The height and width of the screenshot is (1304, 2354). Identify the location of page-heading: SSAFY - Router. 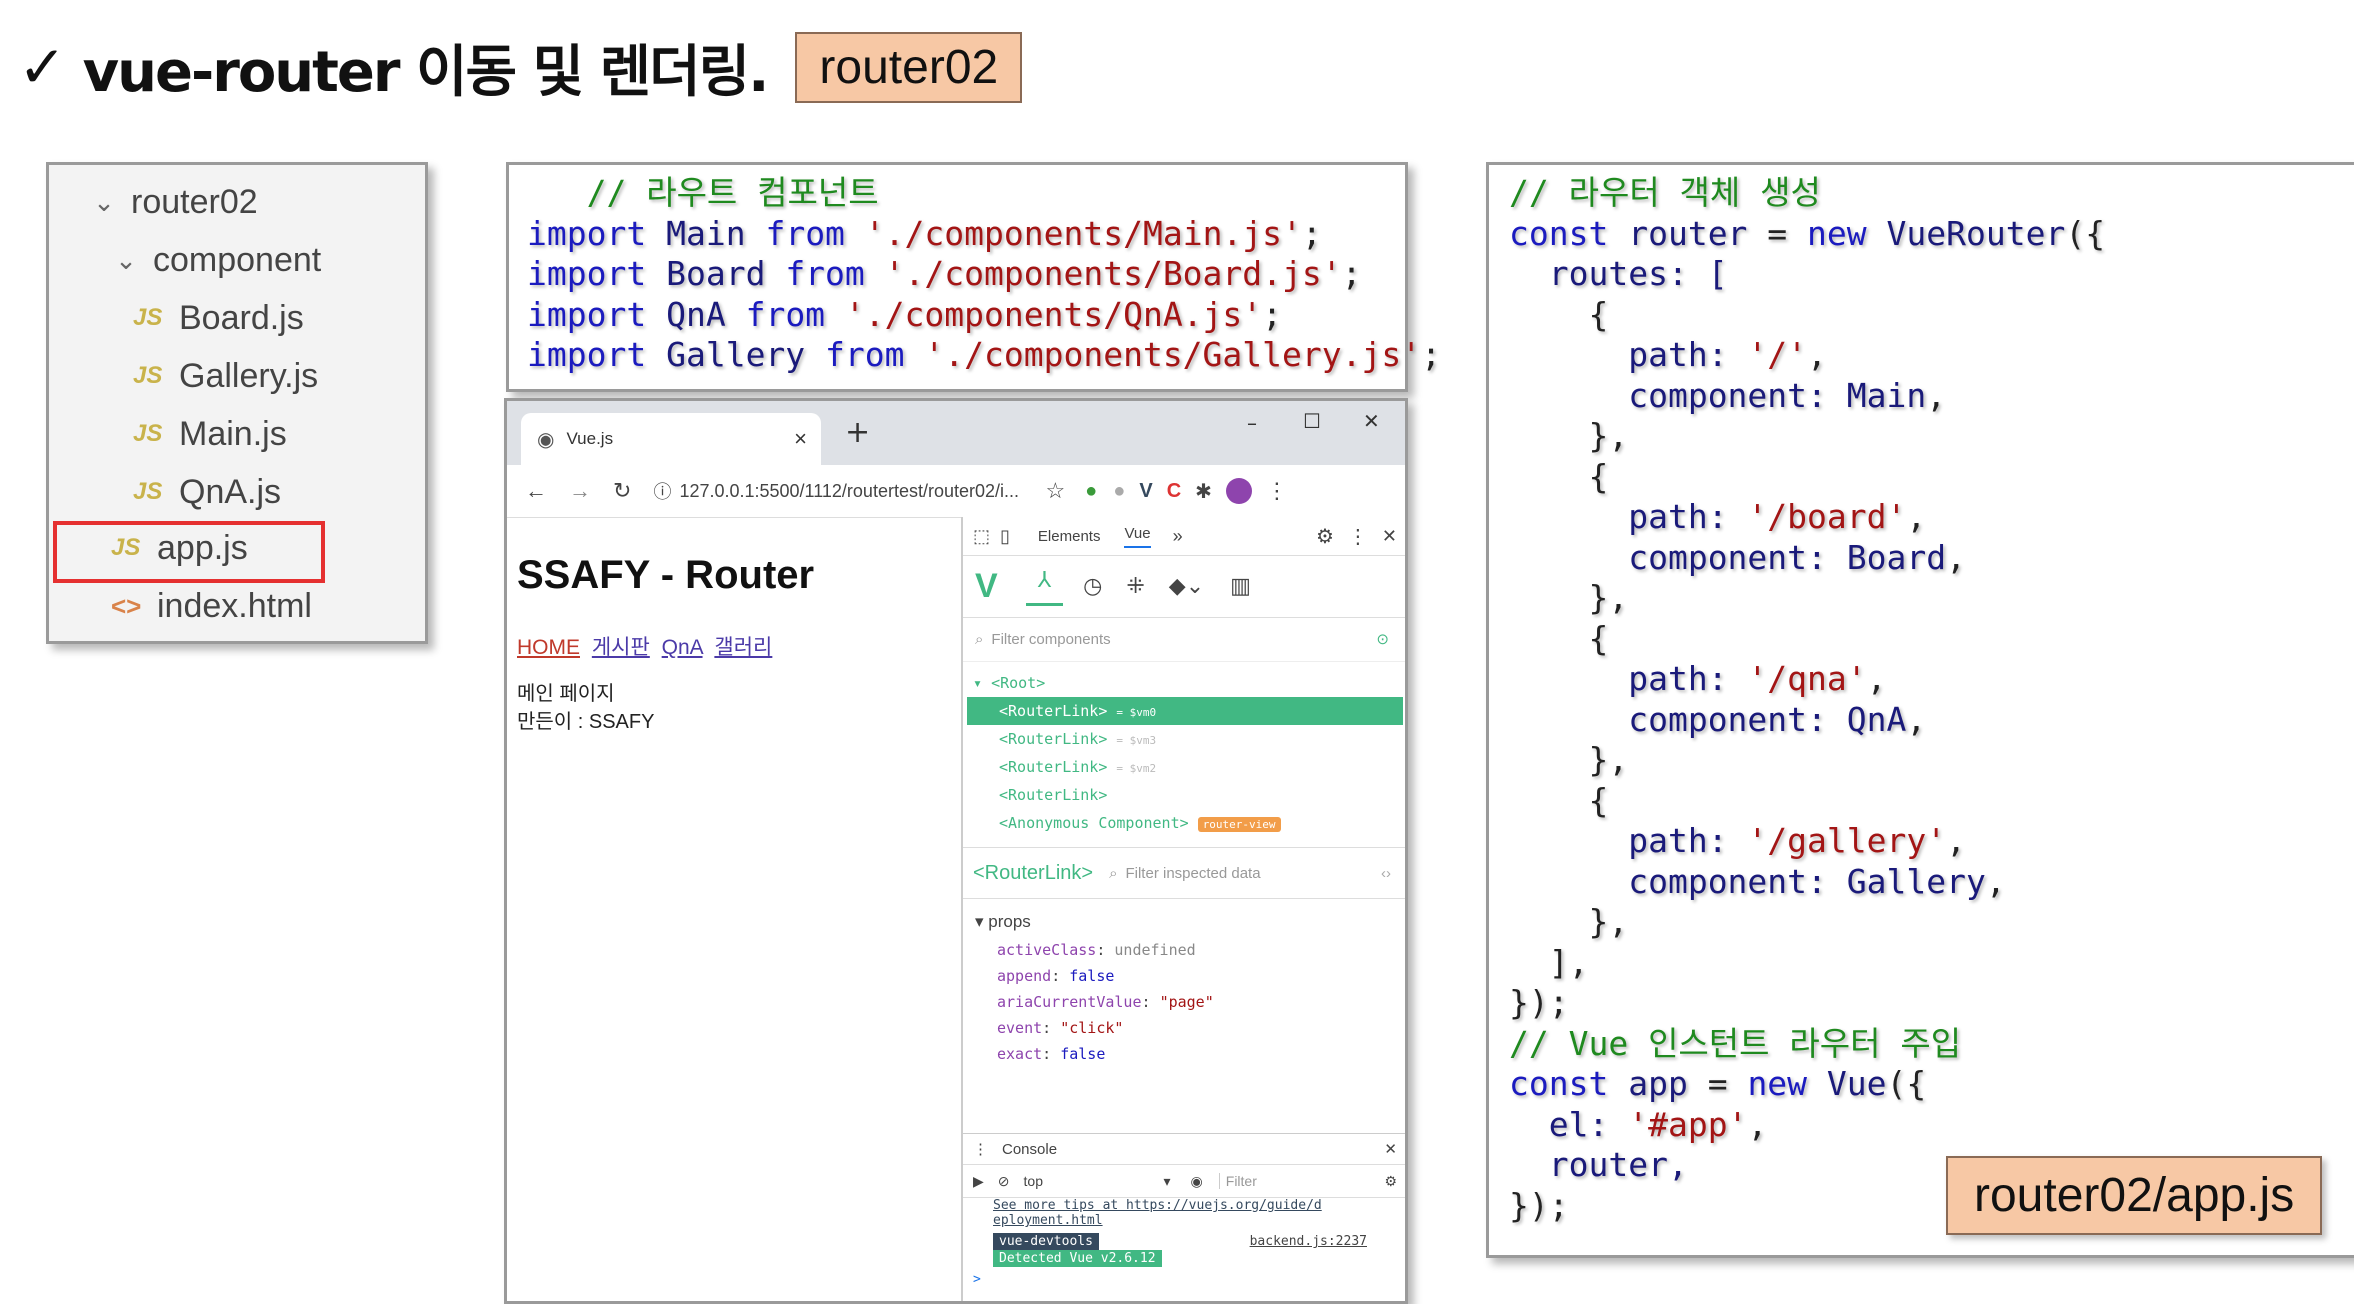
(666, 575).